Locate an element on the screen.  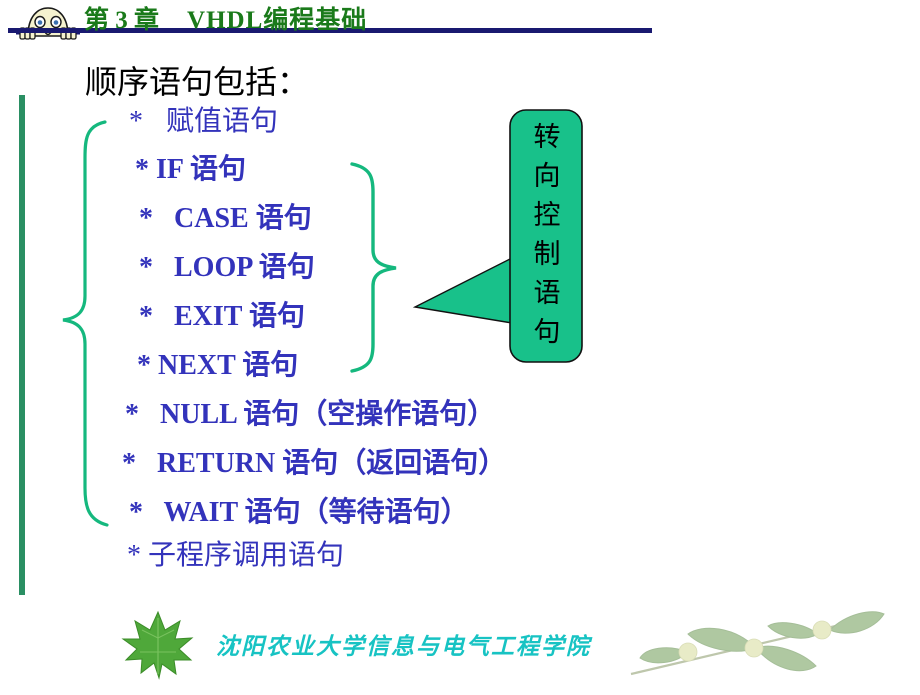
list-item-label: EXIT 语句 is located at coordinates (239, 316).